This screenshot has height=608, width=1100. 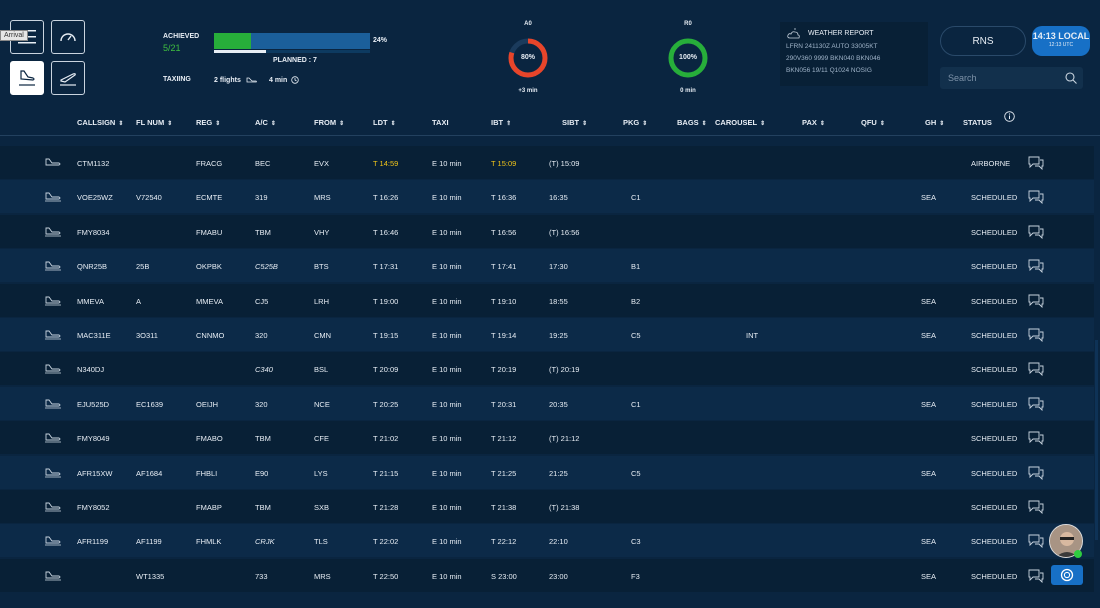 What do you see at coordinates (636, 267) in the screenshot?
I see `cell-pkg: B1` at bounding box center [636, 267].